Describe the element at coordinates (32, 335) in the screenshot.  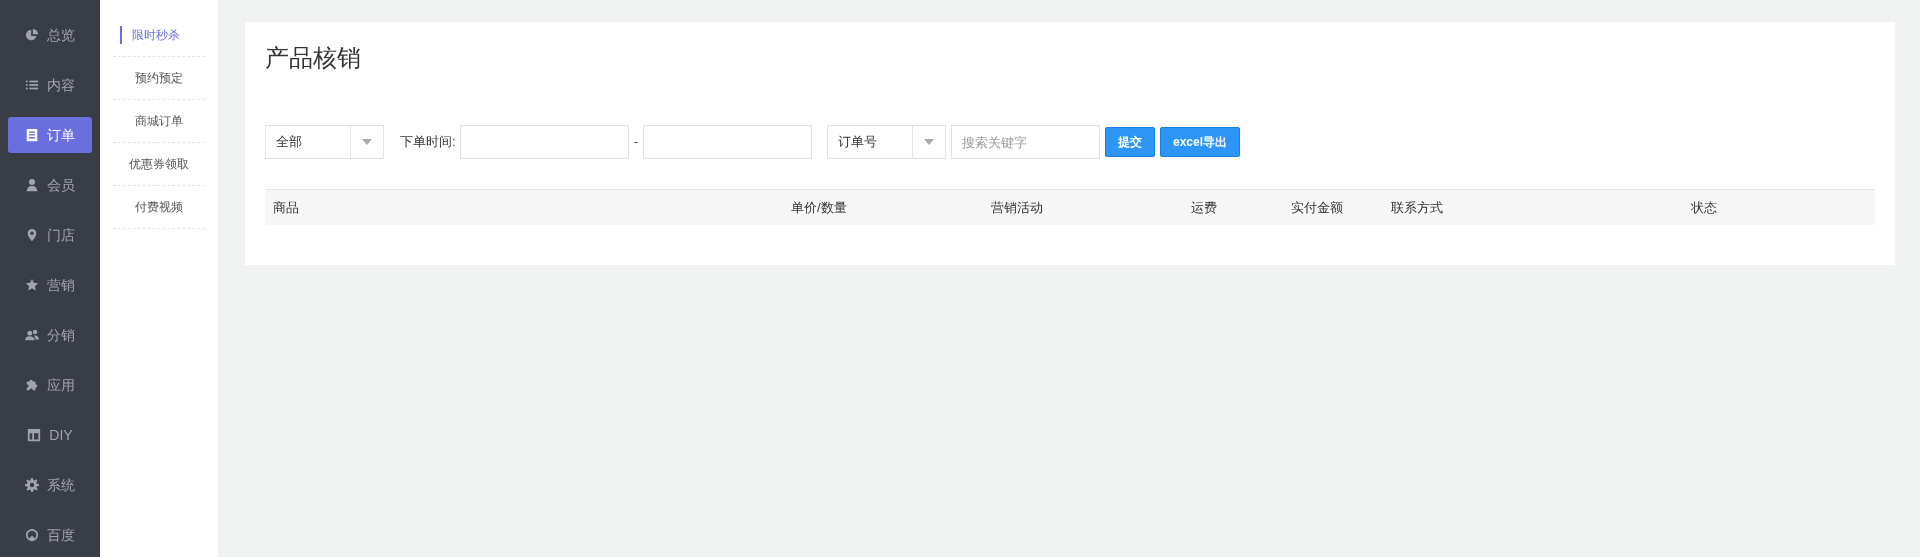
I see `users-icon` at that location.